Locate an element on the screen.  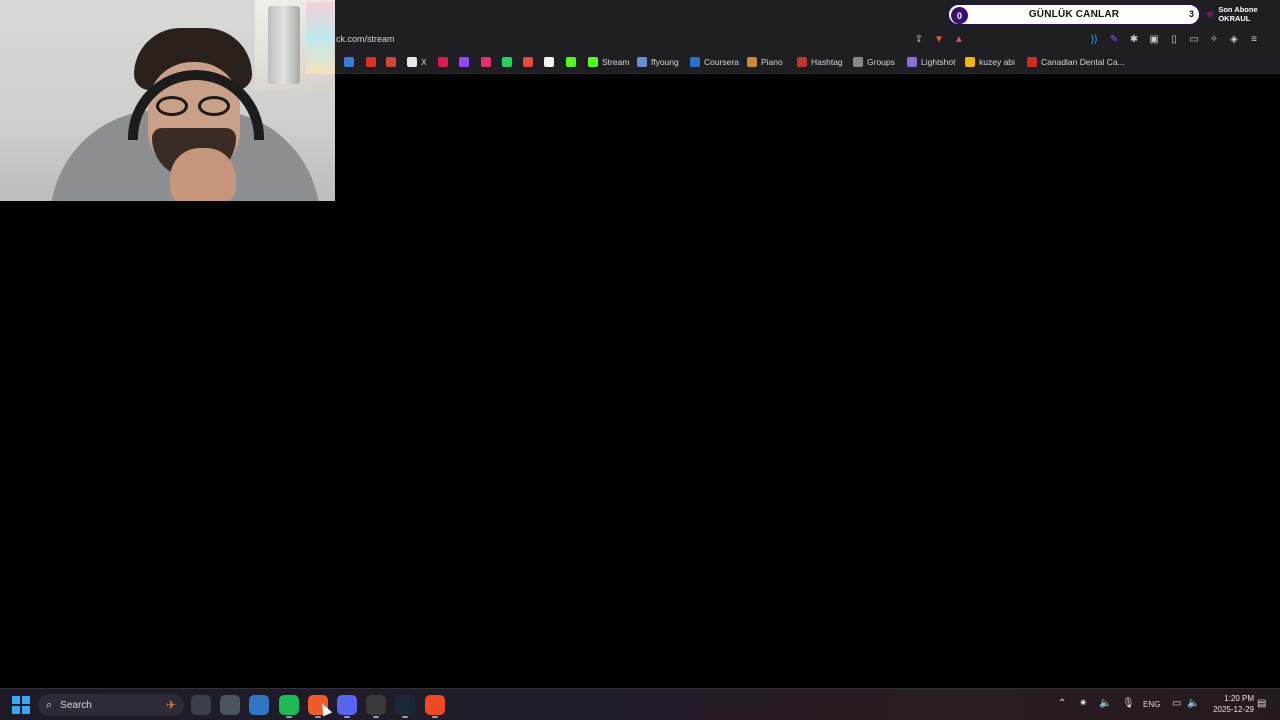
file-explorer-icon is located at coordinates (201, 705).